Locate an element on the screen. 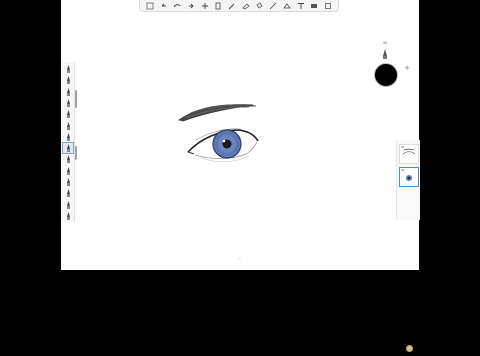 The image size is (480, 356). undo-icon is located at coordinates (163, 5).